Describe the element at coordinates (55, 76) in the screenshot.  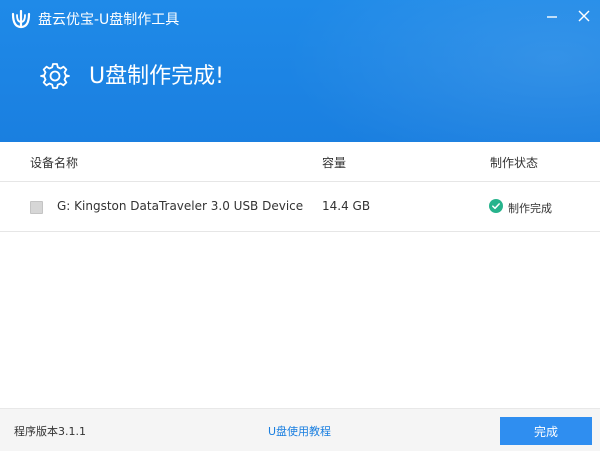
I see `gear-icon` at that location.